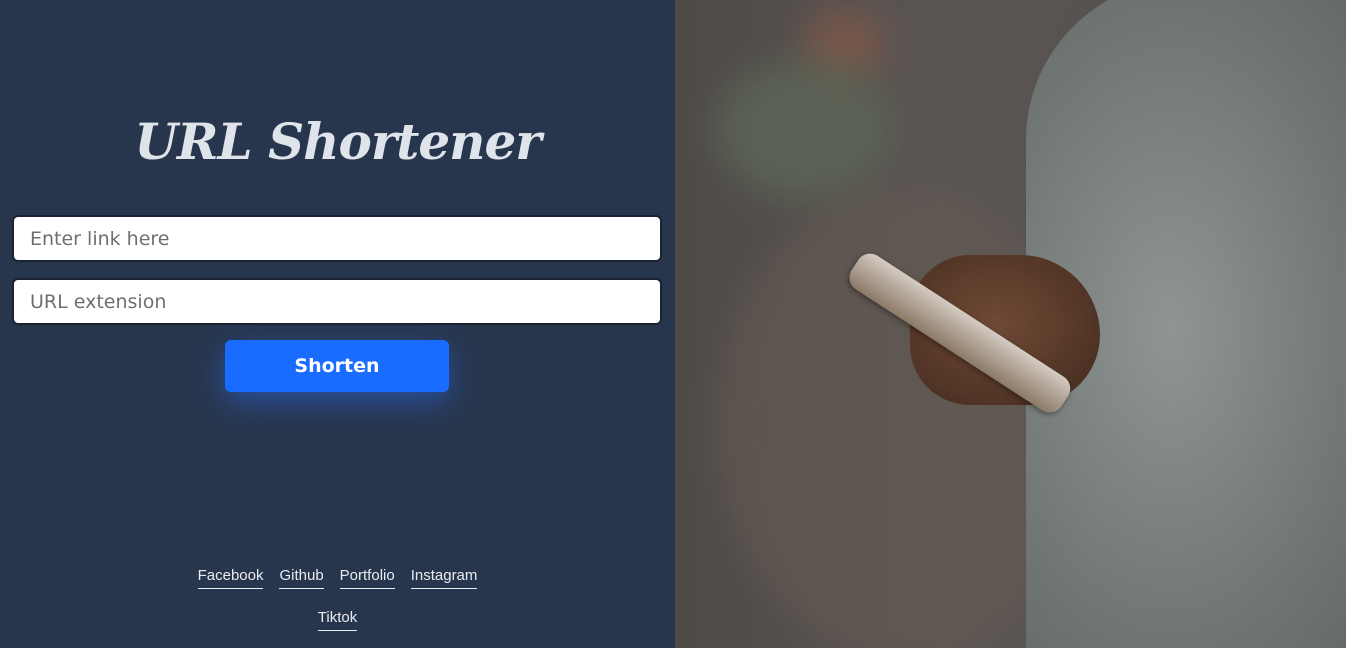 This screenshot has height=648, width=1346. What do you see at coordinates (444, 578) in the screenshot?
I see `instagram-link: Instagram` at bounding box center [444, 578].